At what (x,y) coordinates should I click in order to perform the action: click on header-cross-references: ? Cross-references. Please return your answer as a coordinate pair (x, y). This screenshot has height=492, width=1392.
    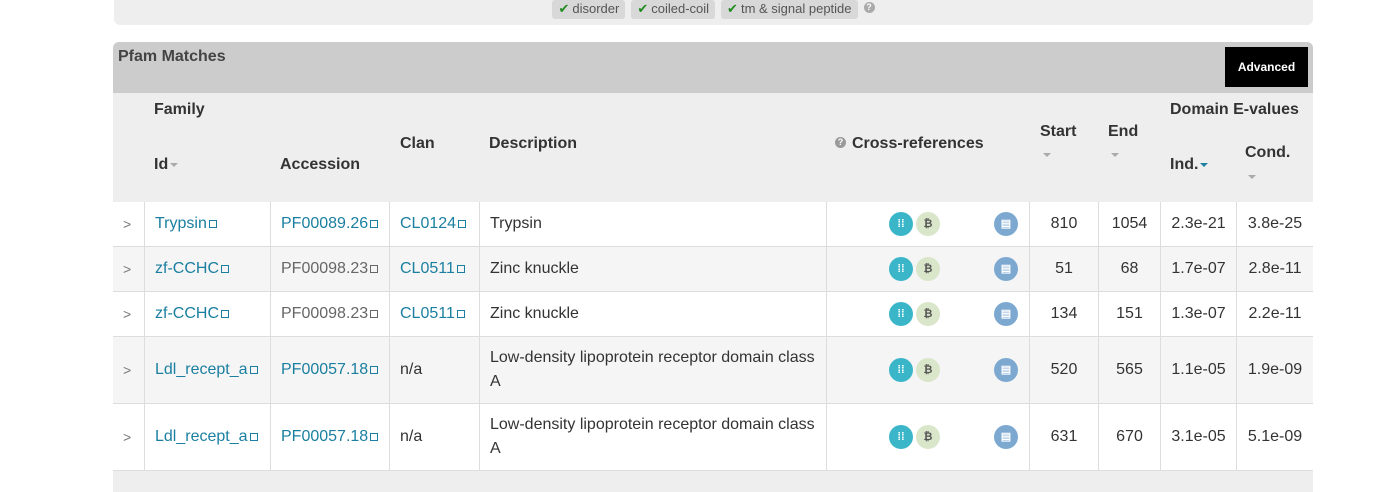
    Looking at the image, I should click on (909, 144).